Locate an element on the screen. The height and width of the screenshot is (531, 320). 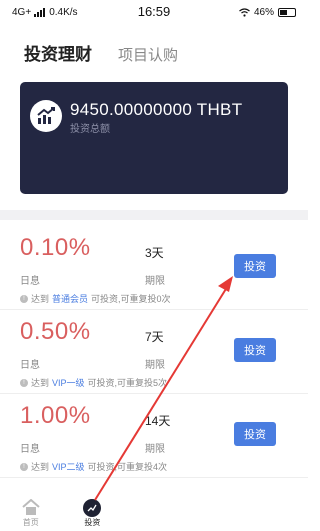
status-right: 46% is located at coordinates (267, 12).